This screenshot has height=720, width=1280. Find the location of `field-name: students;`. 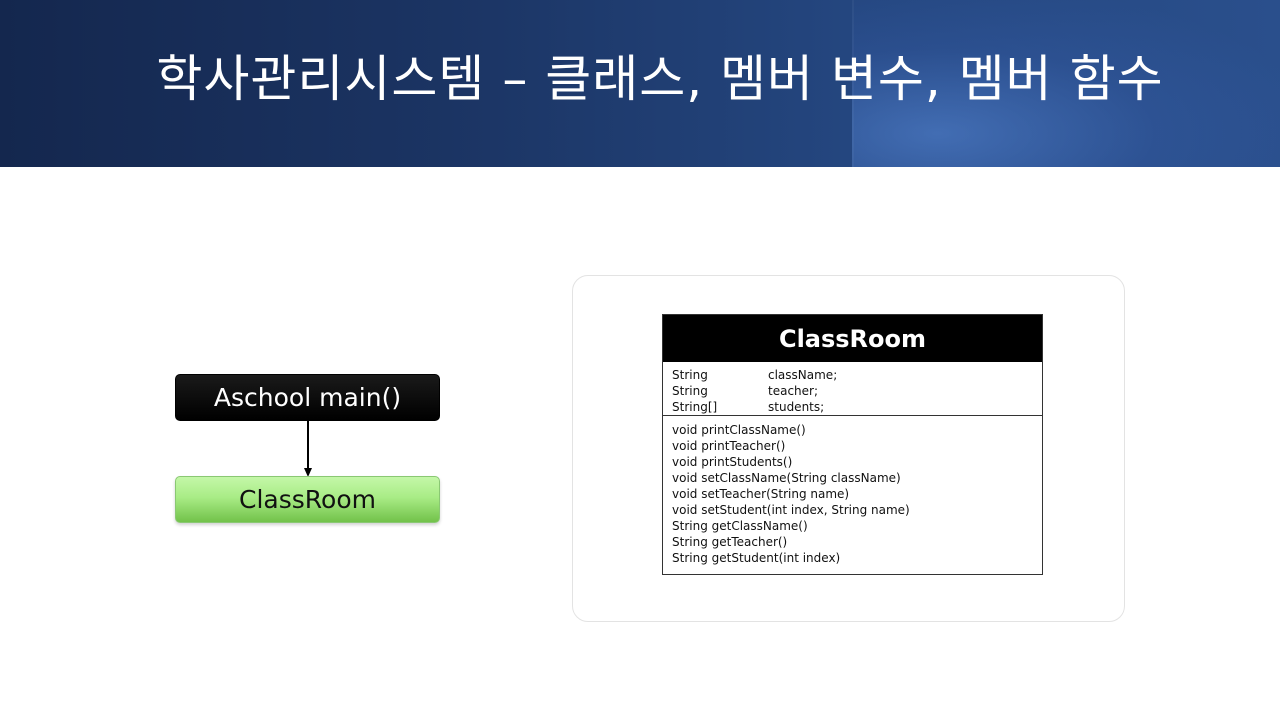

field-name: students; is located at coordinates (796, 407).